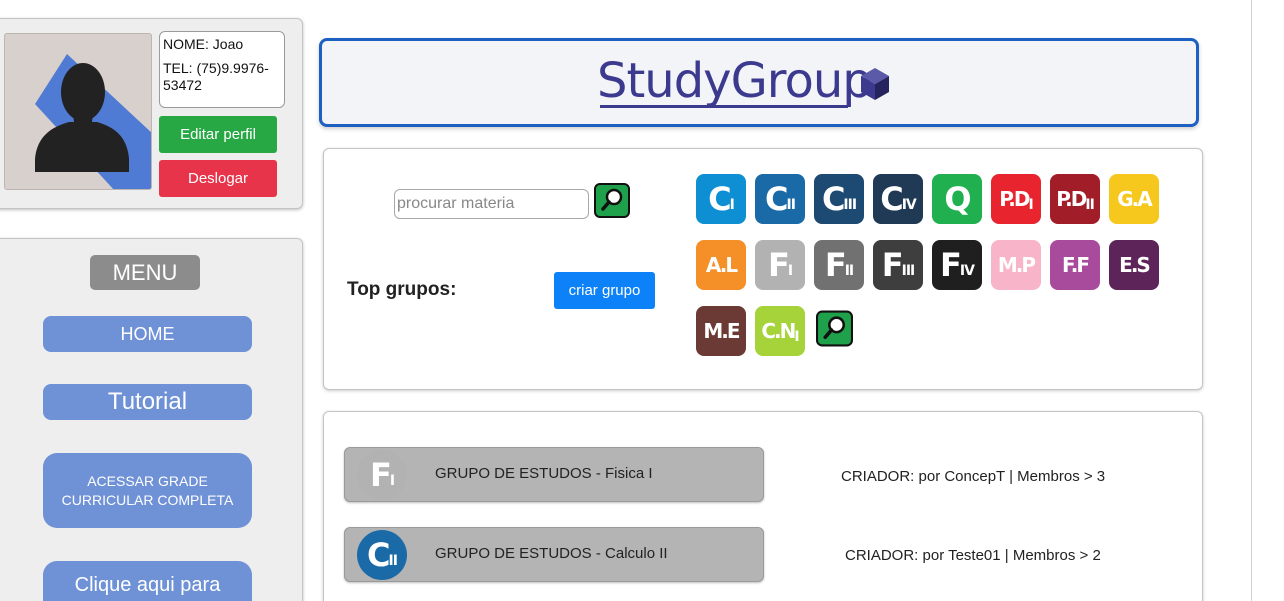 Image resolution: width=1284 pixels, height=601 pixels. I want to click on subject-tile-label: E.S, so click(1135, 265).